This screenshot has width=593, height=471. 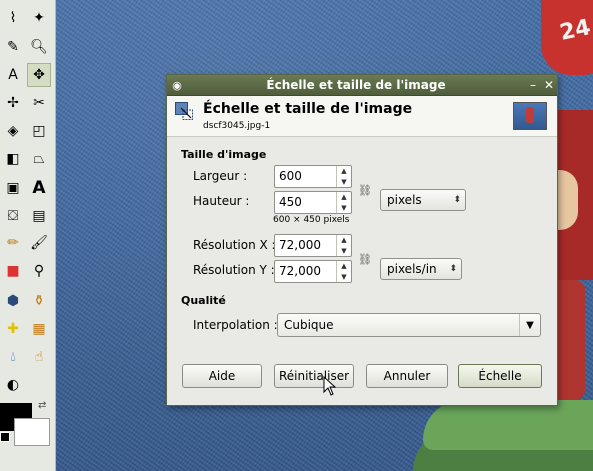 I want to click on res-unit-select: pixels/in ⬍, so click(x=421, y=269).